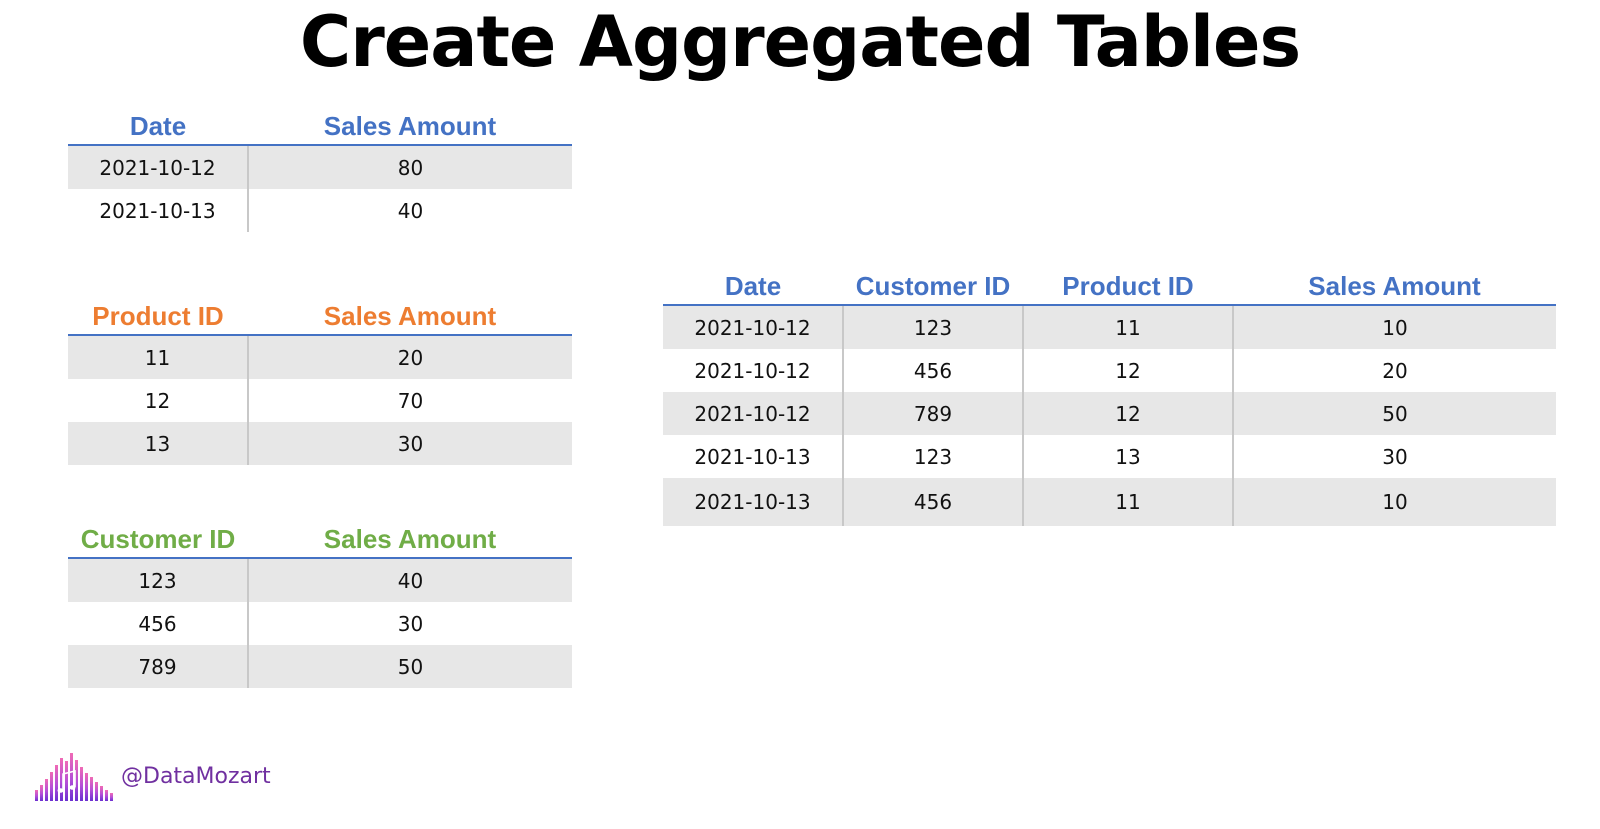 The width and height of the screenshot is (1600, 829). I want to click on table-row: 2021-10-12 80, so click(320, 167).